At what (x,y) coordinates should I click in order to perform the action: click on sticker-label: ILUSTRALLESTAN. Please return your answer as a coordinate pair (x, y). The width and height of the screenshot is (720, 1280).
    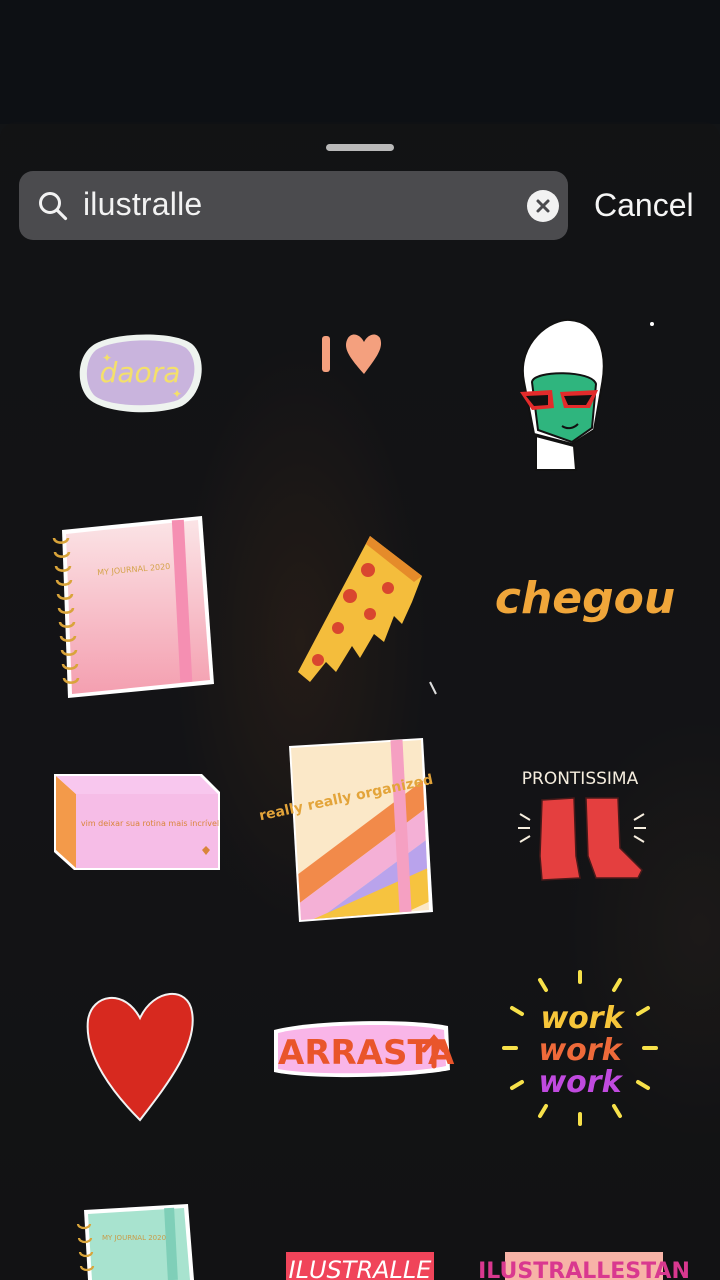
    Looking at the image, I should click on (584, 1269).